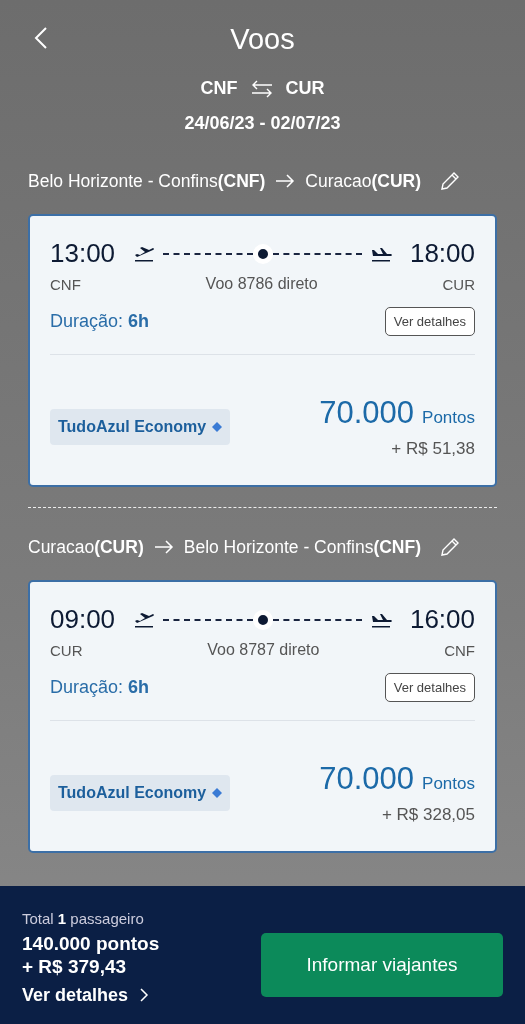 Image resolution: width=525 pixels, height=1024 pixels. Describe the element at coordinates (382, 965) in the screenshot. I see `continue-button: Informar viajantes` at that location.